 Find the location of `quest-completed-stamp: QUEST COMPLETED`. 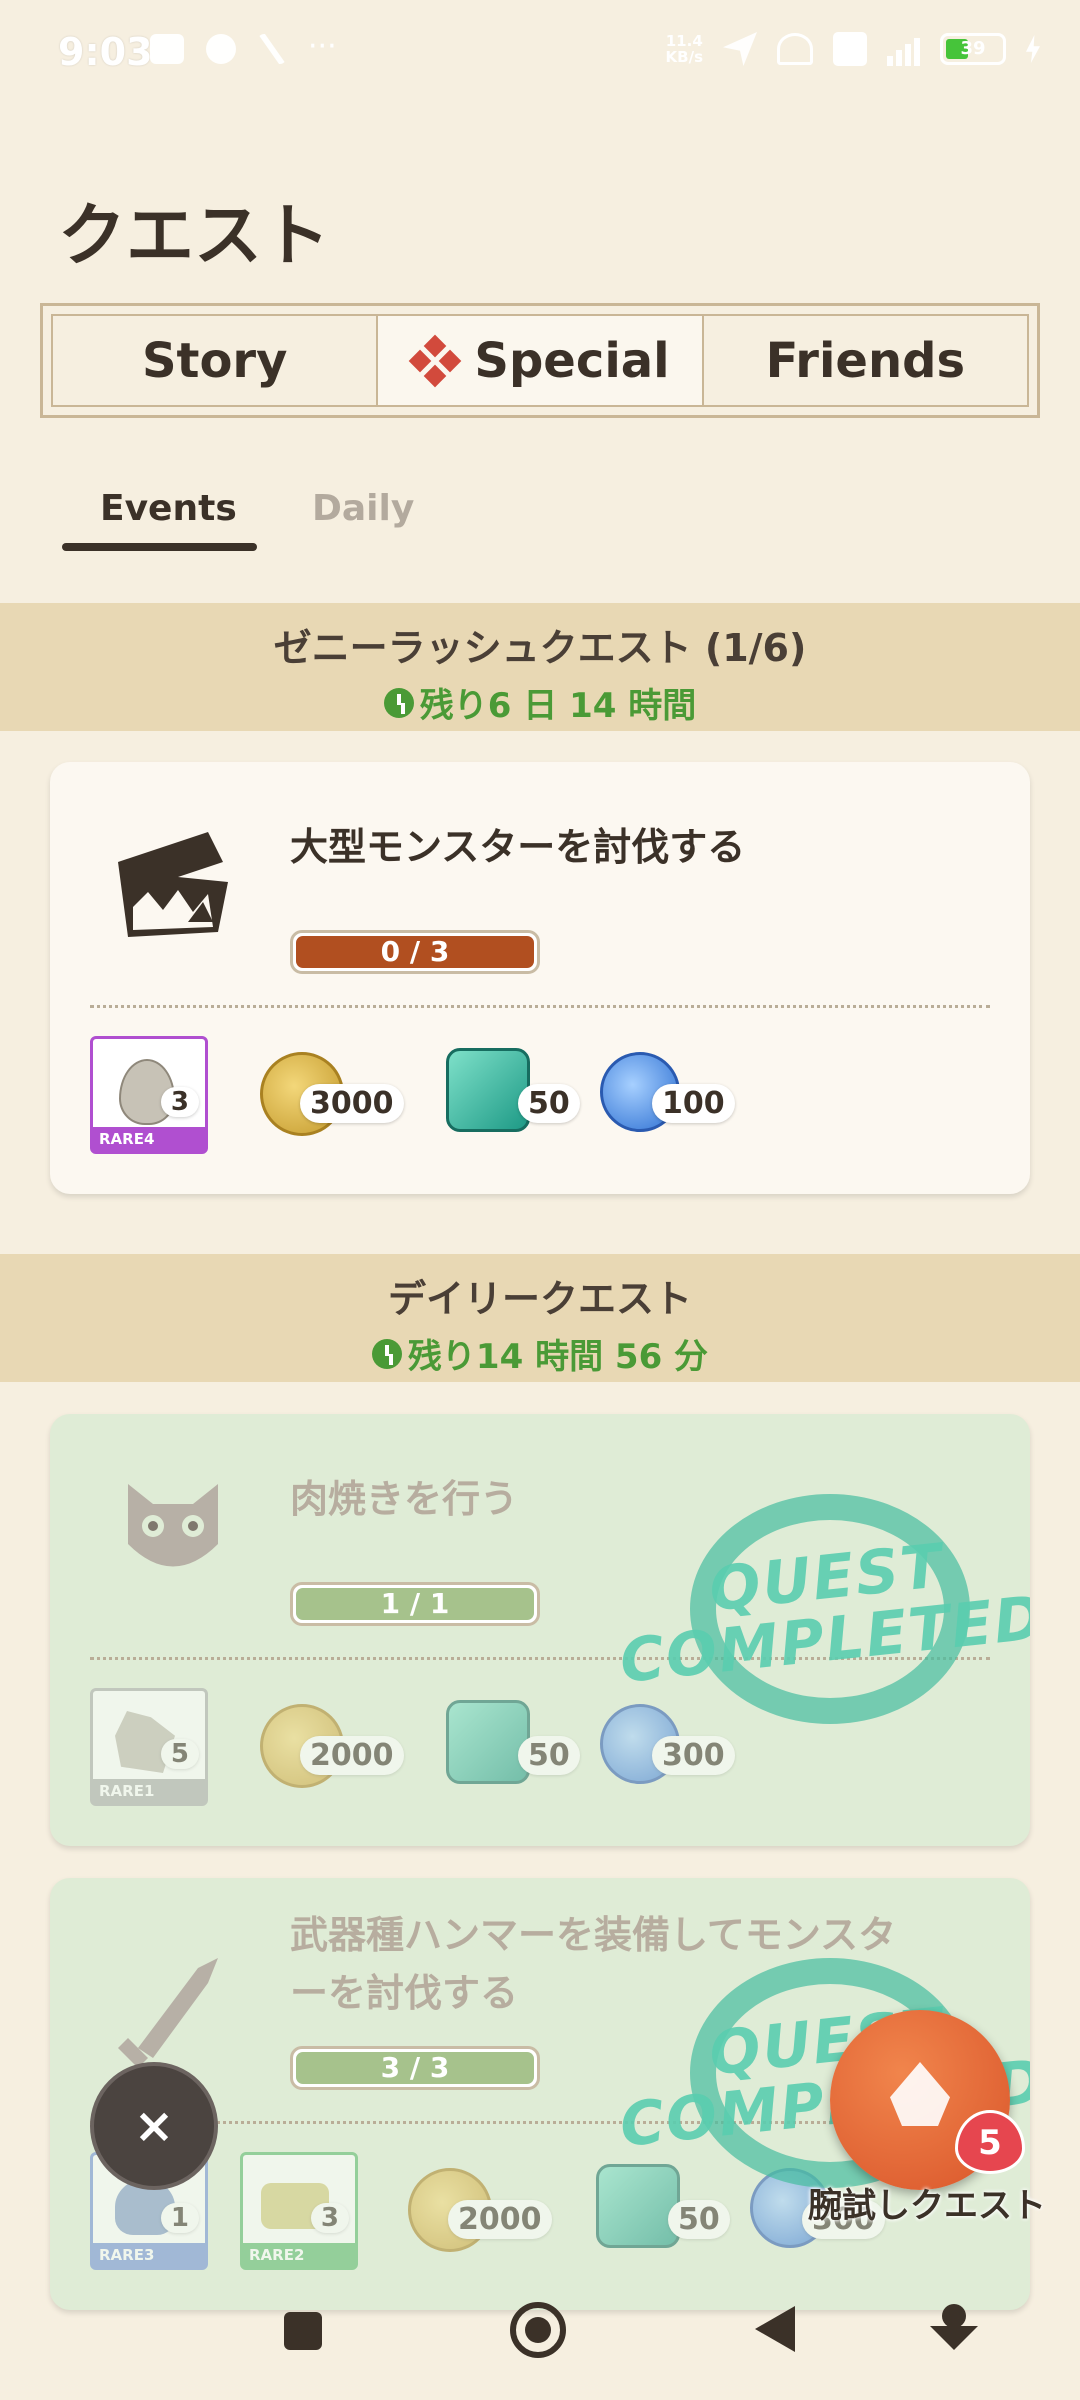

quest-completed-stamp: QUEST COMPLETED is located at coordinates (823, 1609).